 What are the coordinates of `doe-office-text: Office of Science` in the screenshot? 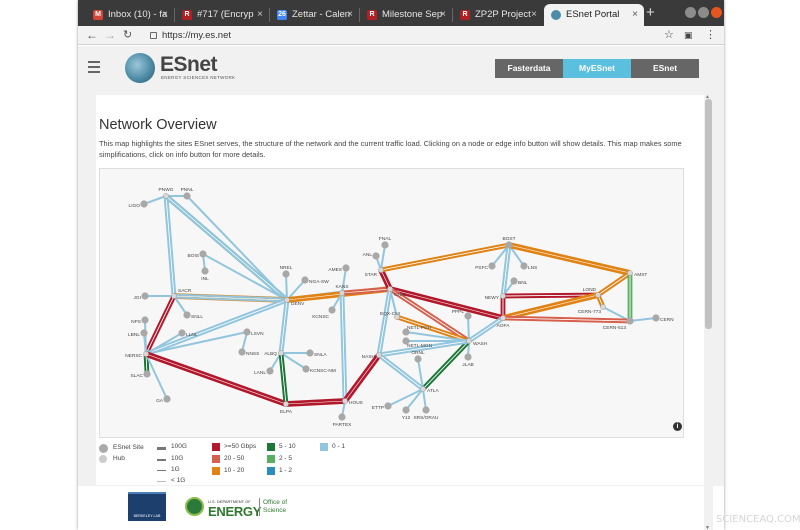 It's located at (275, 507).